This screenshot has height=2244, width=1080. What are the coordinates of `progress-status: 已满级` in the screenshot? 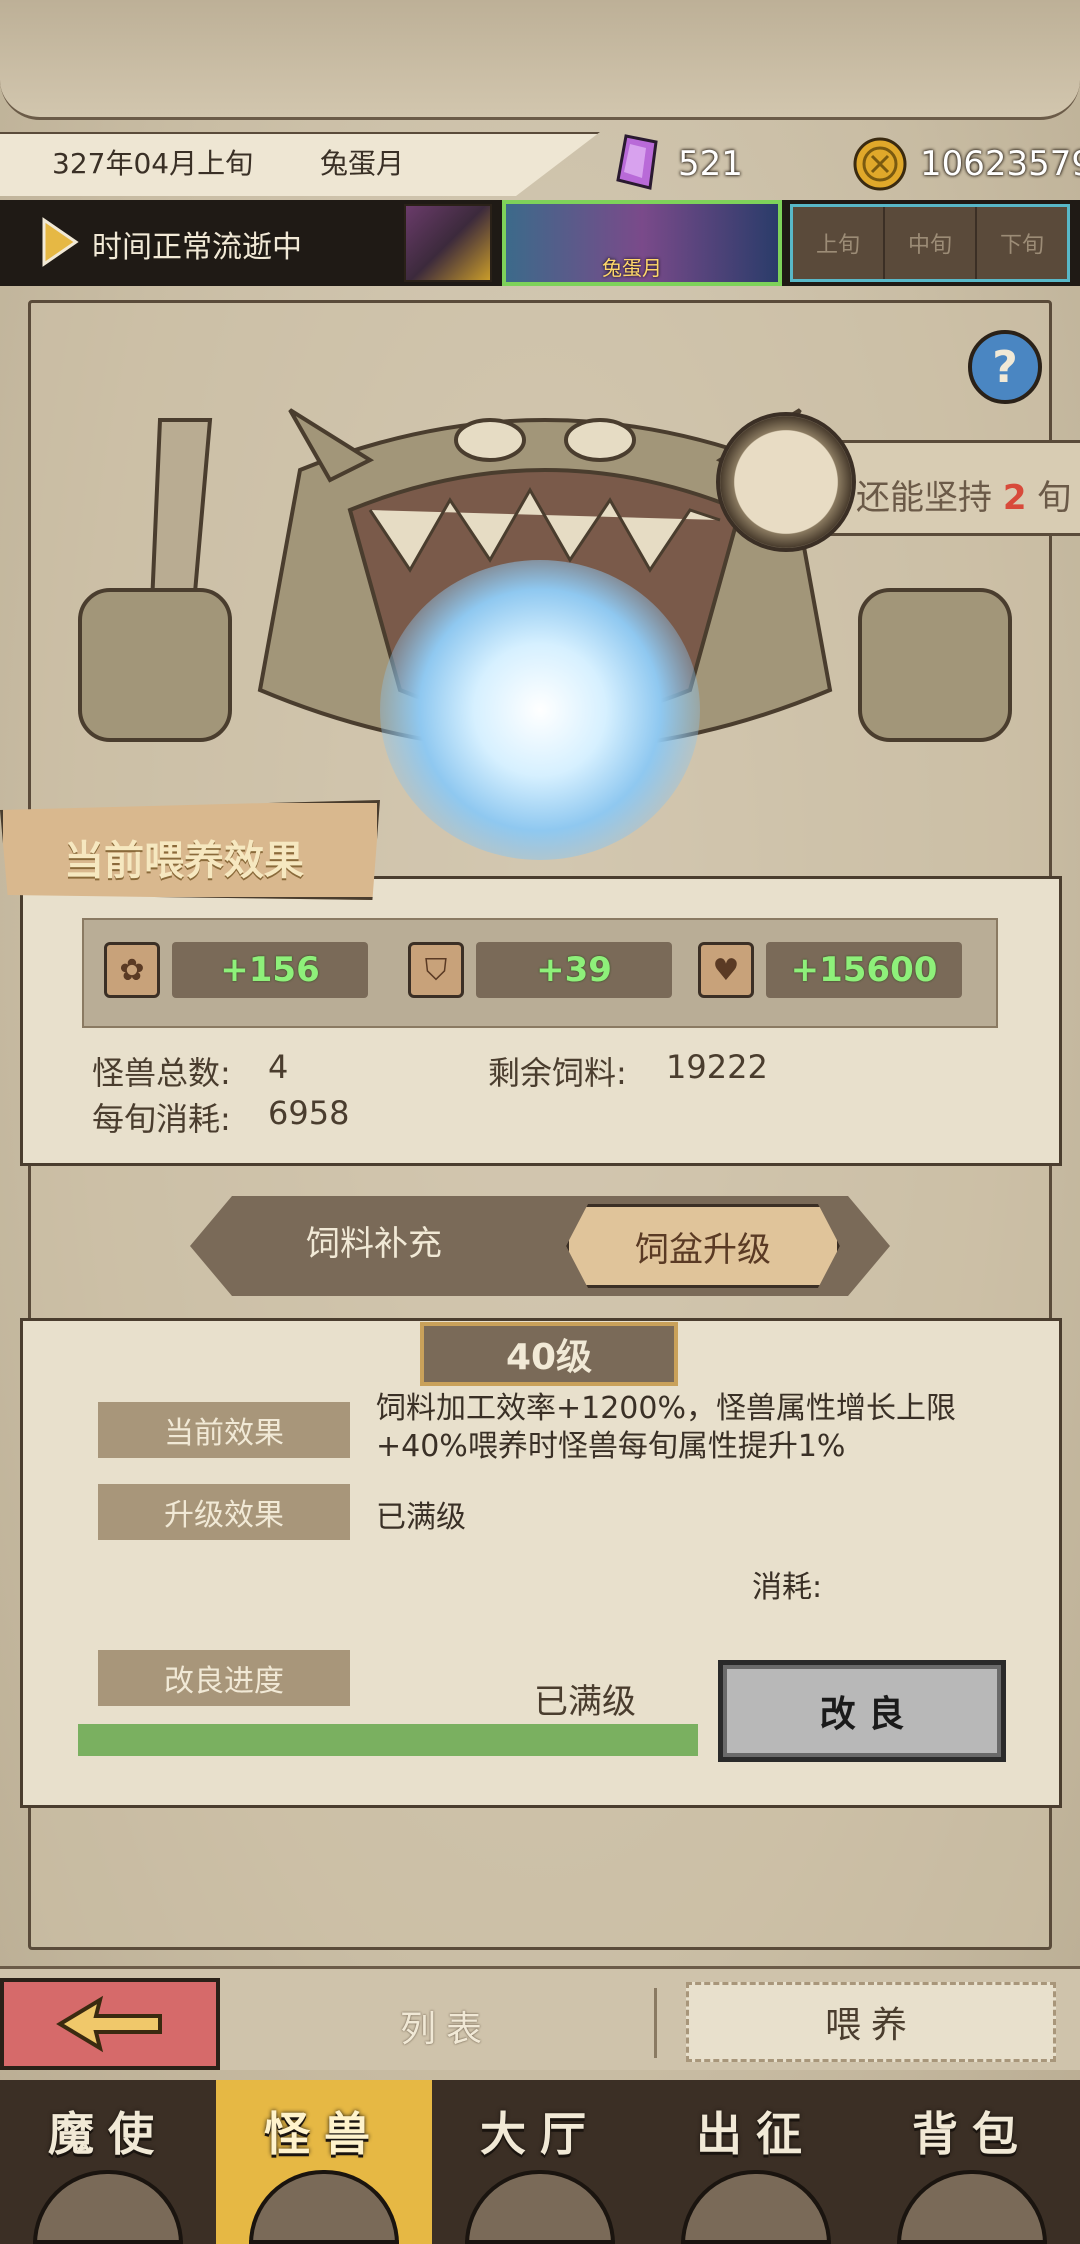 It's located at (585, 1702).